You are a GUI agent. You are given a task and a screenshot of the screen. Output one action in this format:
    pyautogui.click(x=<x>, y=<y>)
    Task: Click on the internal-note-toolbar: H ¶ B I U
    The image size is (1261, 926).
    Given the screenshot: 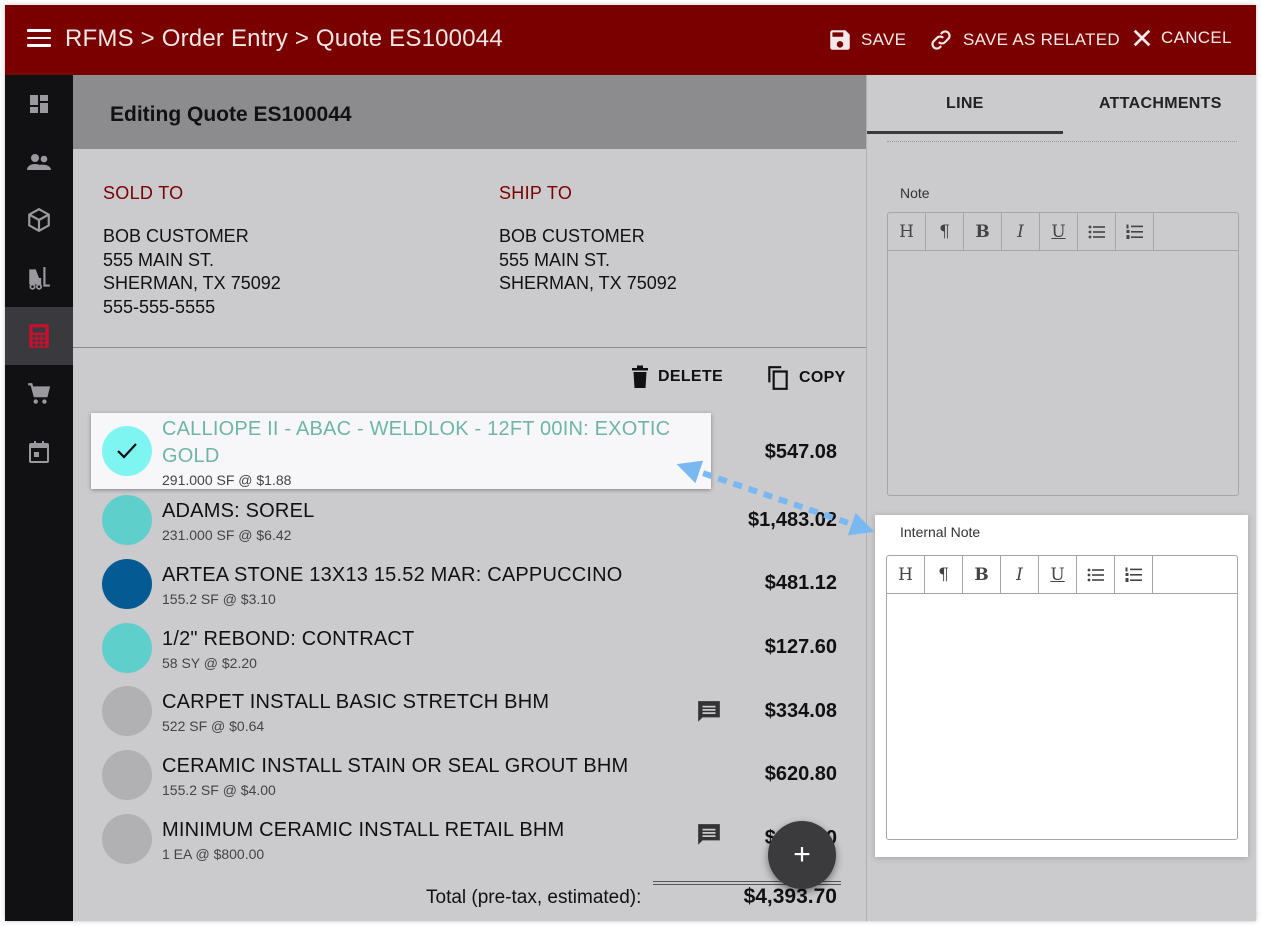 What is the action you would take?
    pyautogui.click(x=1062, y=575)
    